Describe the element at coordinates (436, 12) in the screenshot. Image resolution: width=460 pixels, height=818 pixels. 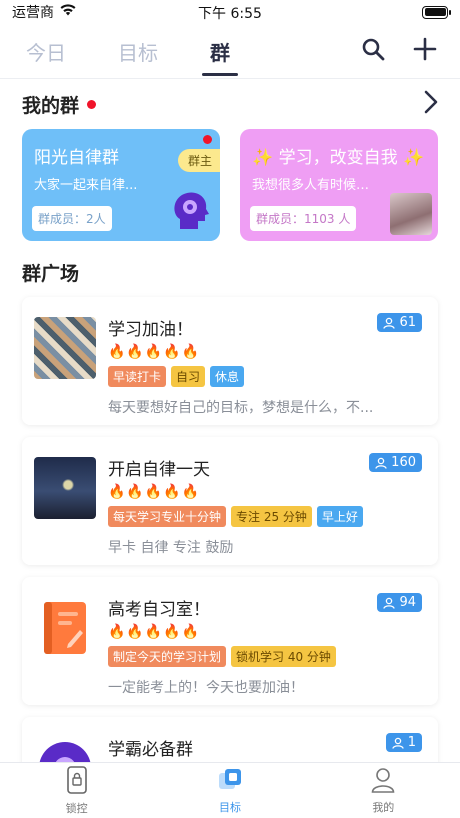
I see `battery-icon` at that location.